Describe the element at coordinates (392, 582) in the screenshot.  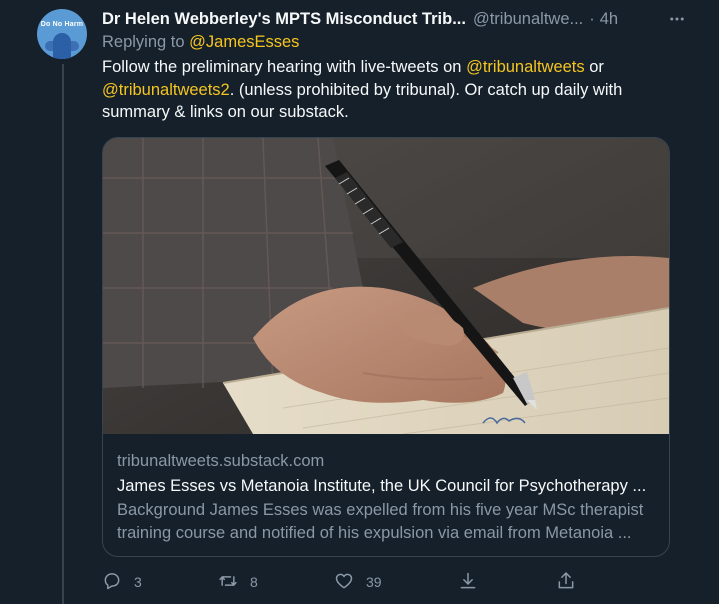
I see `tweet-actions: 3 8 39` at that location.